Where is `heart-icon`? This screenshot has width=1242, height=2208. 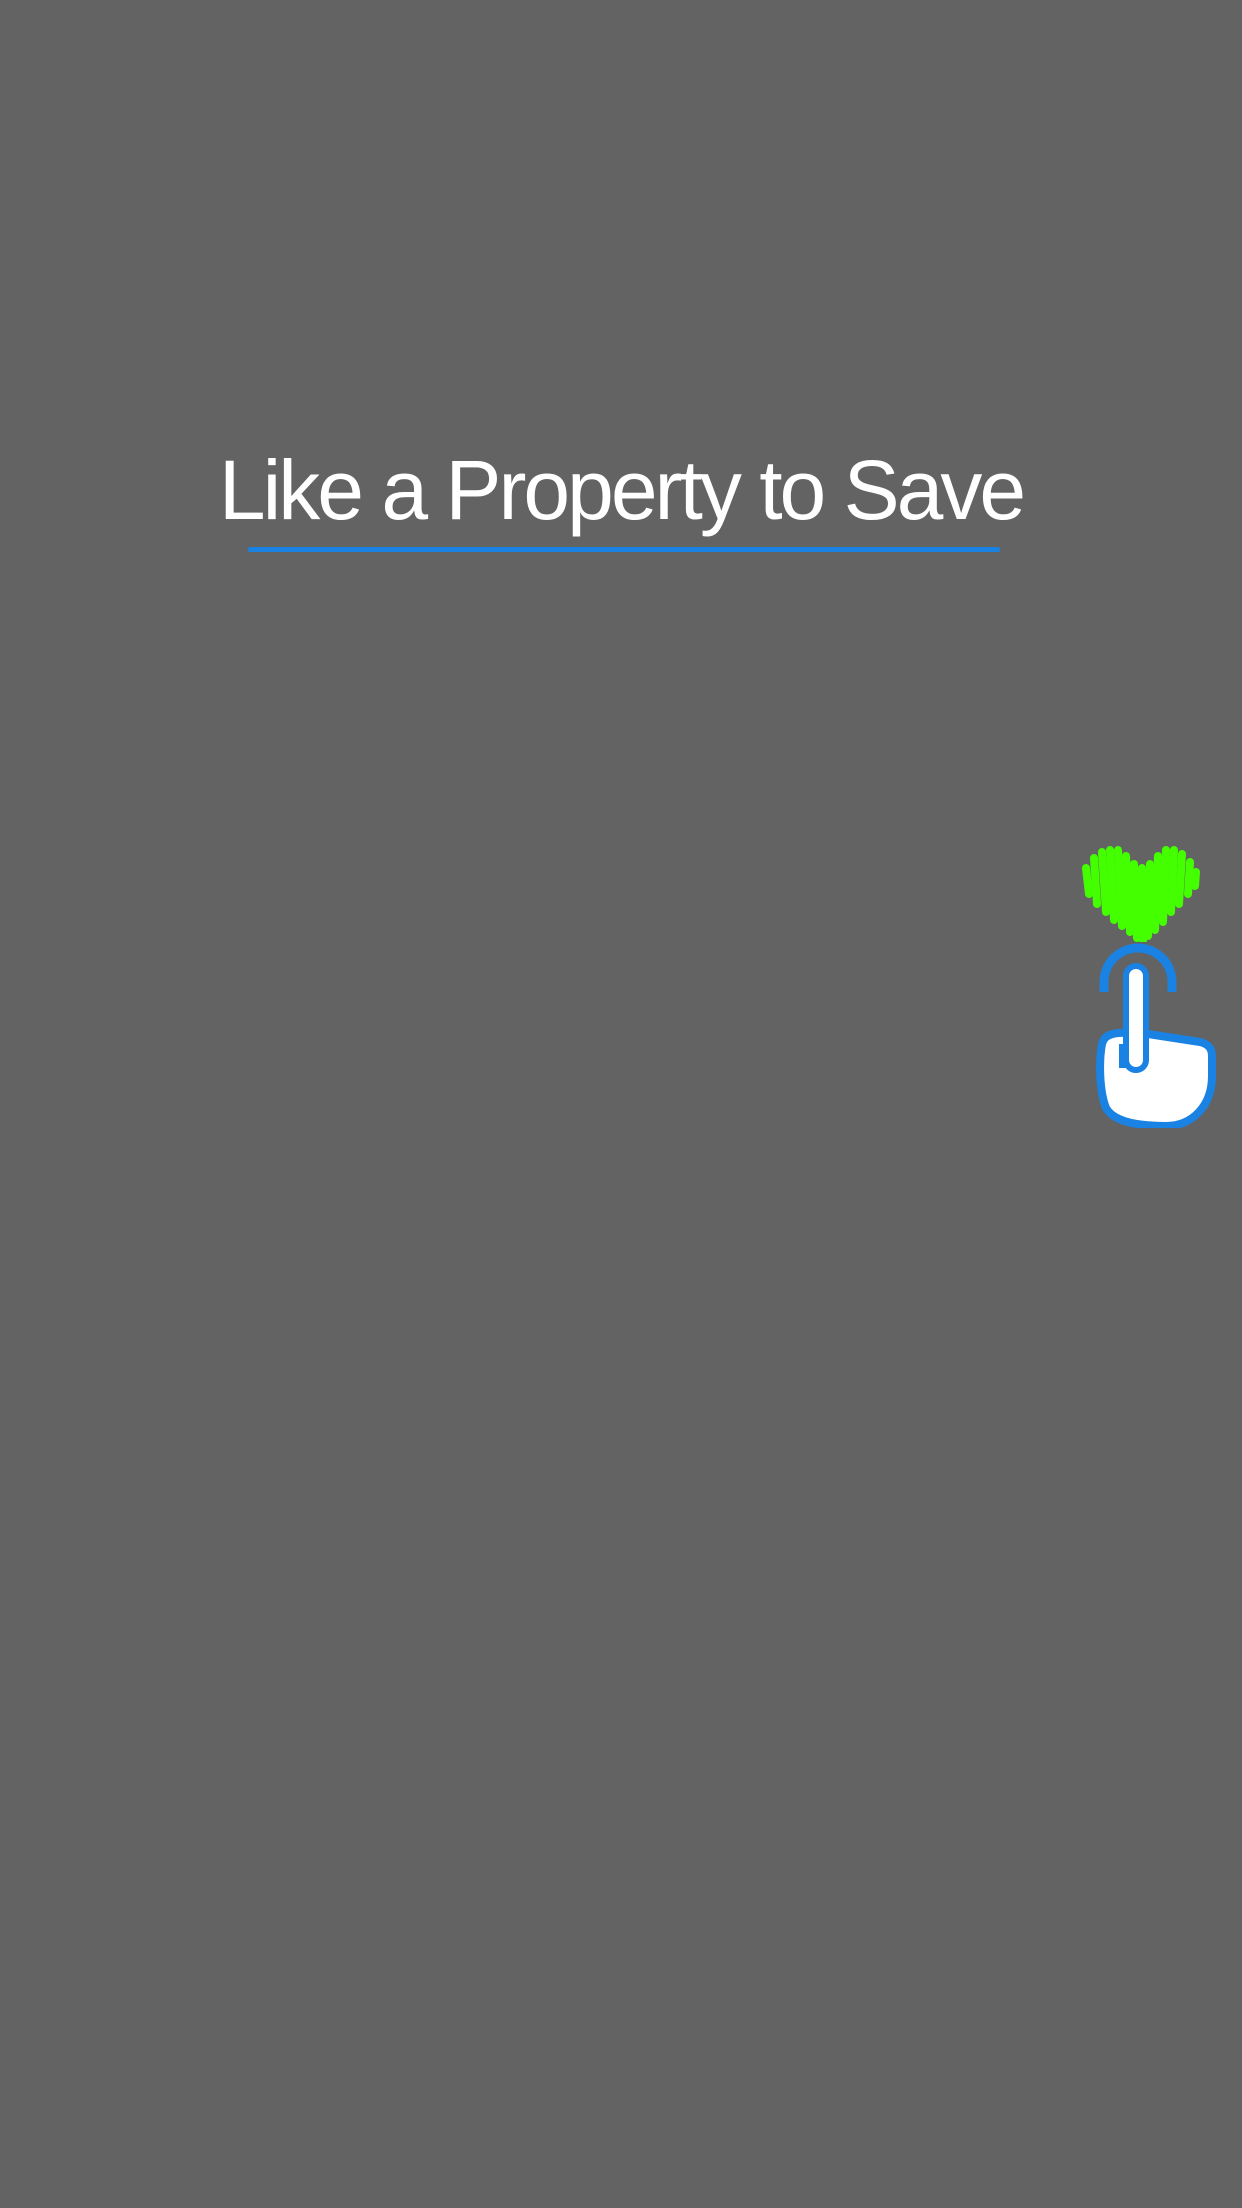
heart-icon is located at coordinates (1141, 892).